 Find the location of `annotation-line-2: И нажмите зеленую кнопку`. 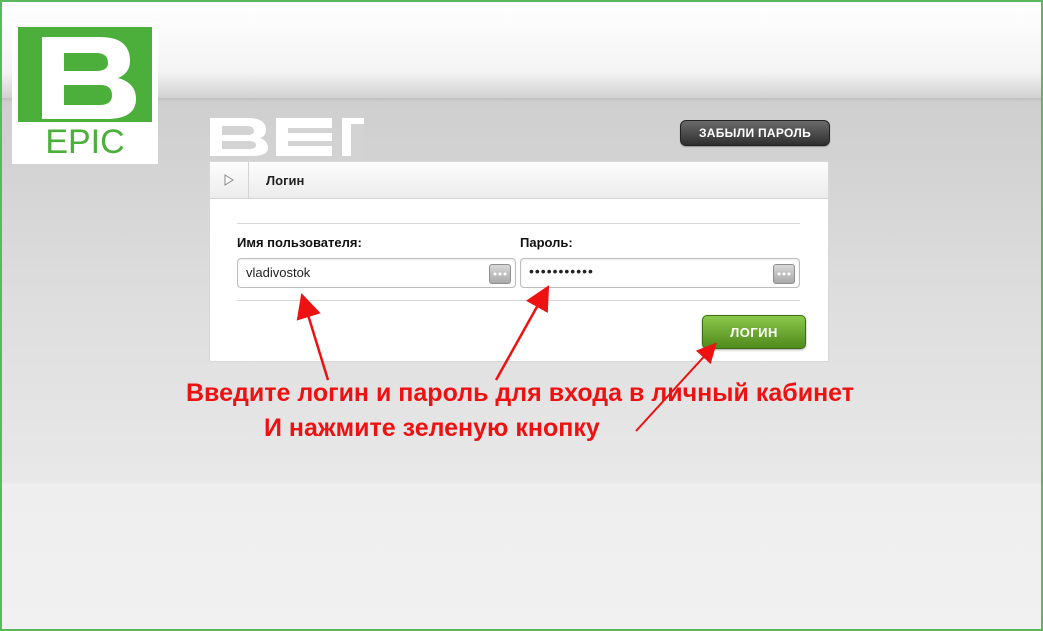

annotation-line-2: И нажмите зеленую кнопку is located at coordinates (432, 428).